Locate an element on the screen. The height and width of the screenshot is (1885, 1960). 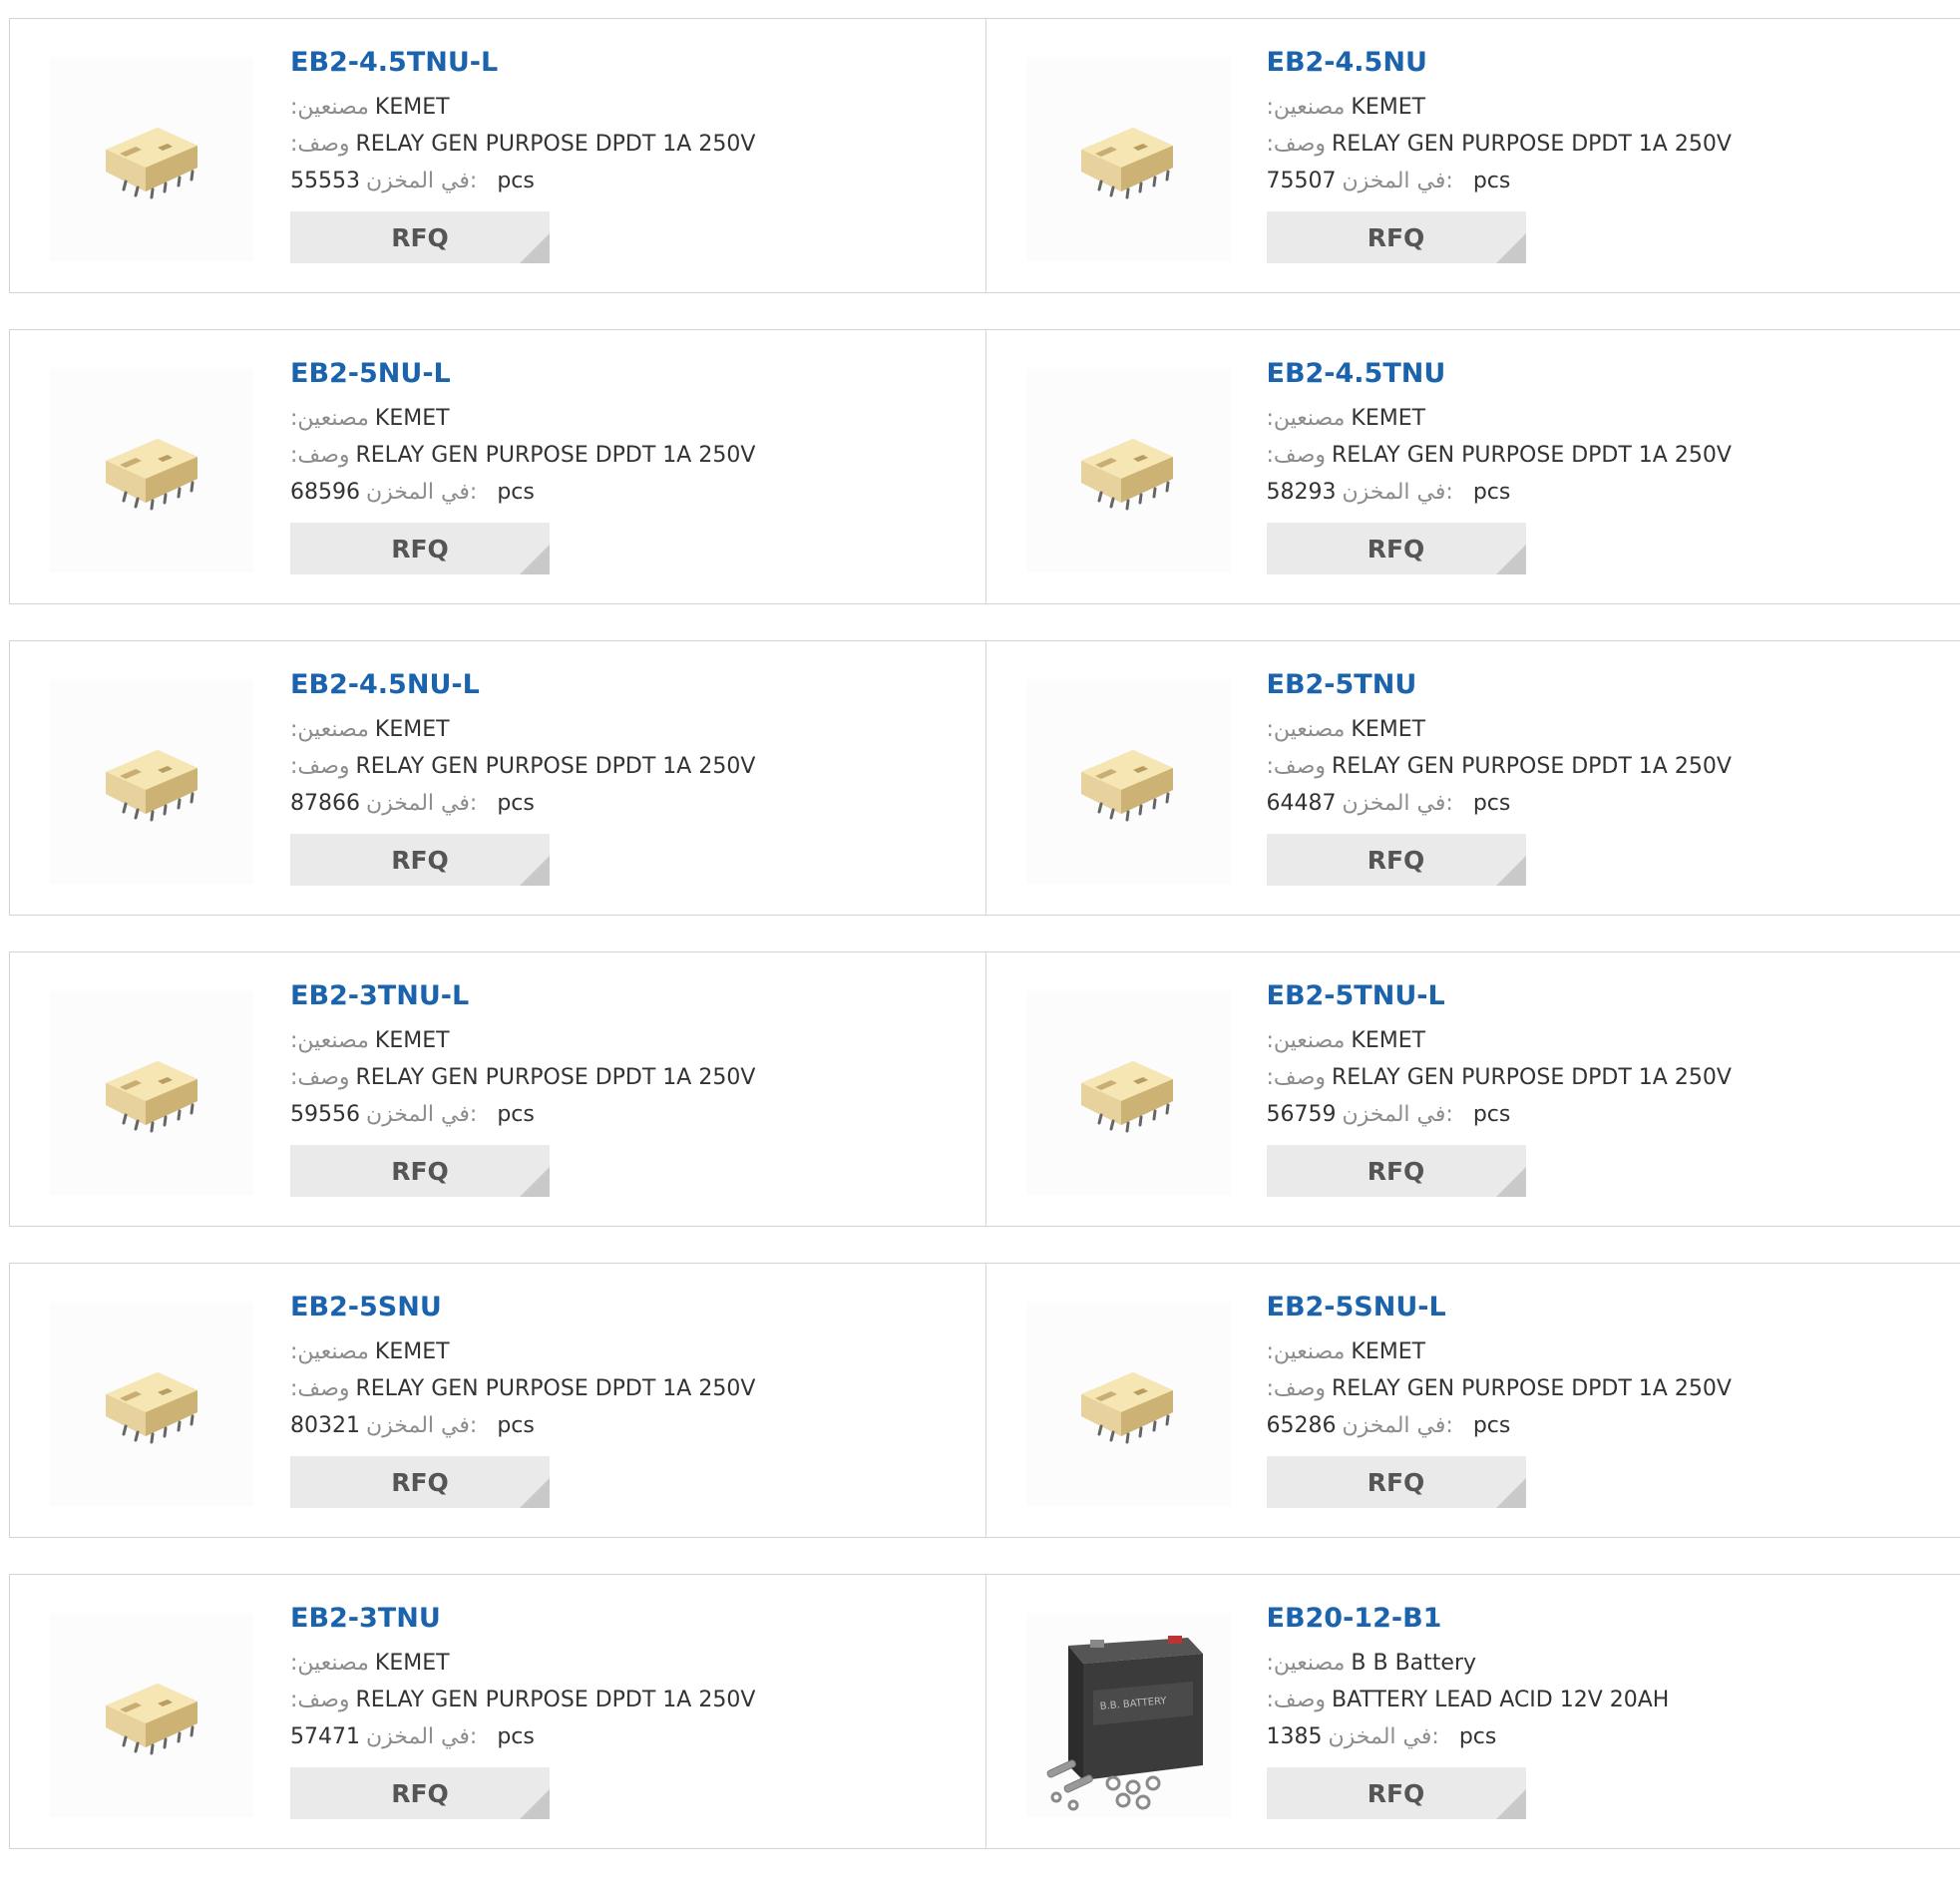
product-image: B.B. BATTERY is located at coordinates (1128, 1715).